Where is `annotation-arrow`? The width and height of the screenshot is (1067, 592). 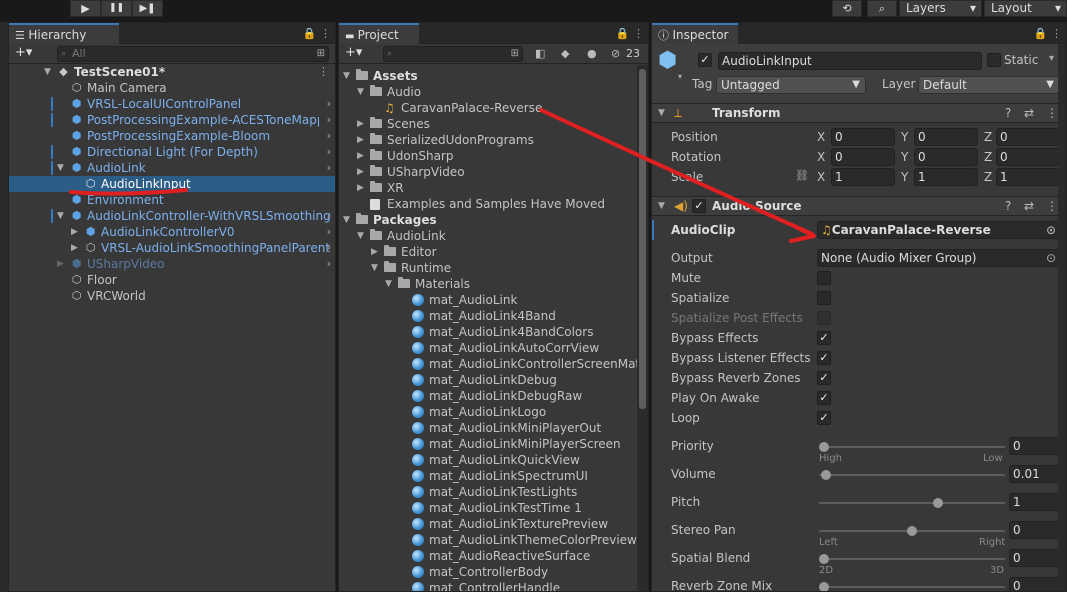 annotation-arrow is located at coordinates (676, 172).